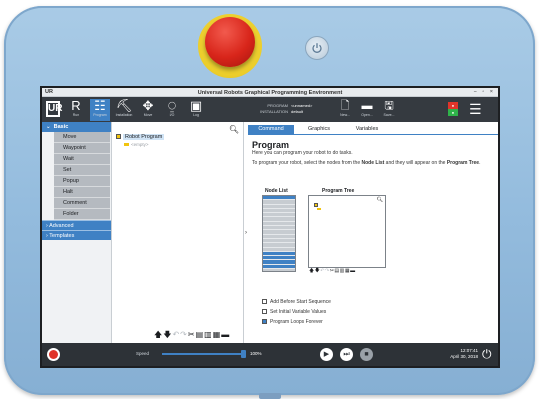  What do you see at coordinates (200, 334) in the screenshot?
I see `copy-icon: ▤` at bounding box center [200, 334].